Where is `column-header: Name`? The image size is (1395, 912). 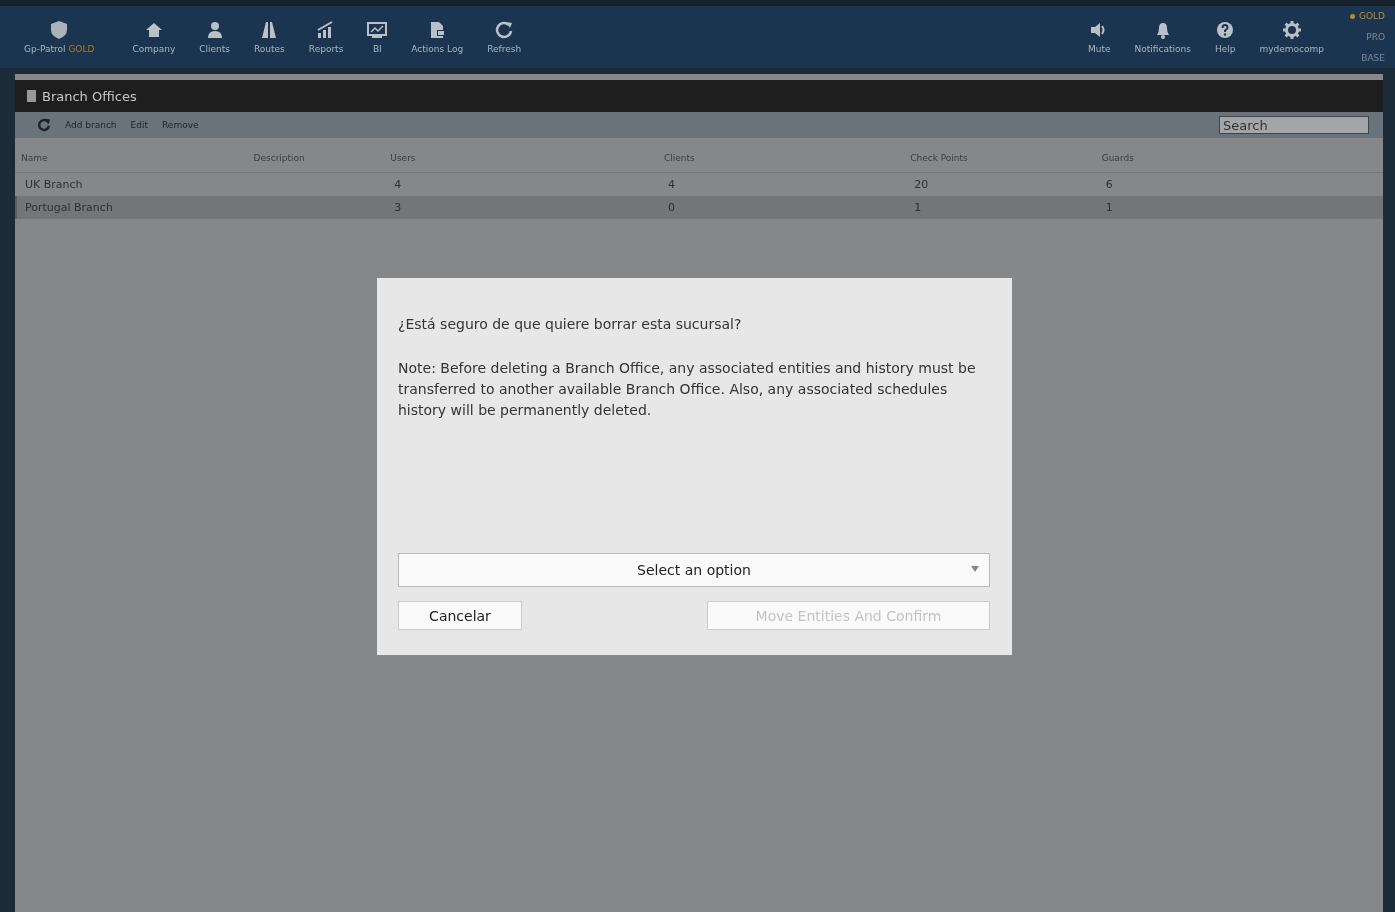 column-header: Name is located at coordinates (34, 158).